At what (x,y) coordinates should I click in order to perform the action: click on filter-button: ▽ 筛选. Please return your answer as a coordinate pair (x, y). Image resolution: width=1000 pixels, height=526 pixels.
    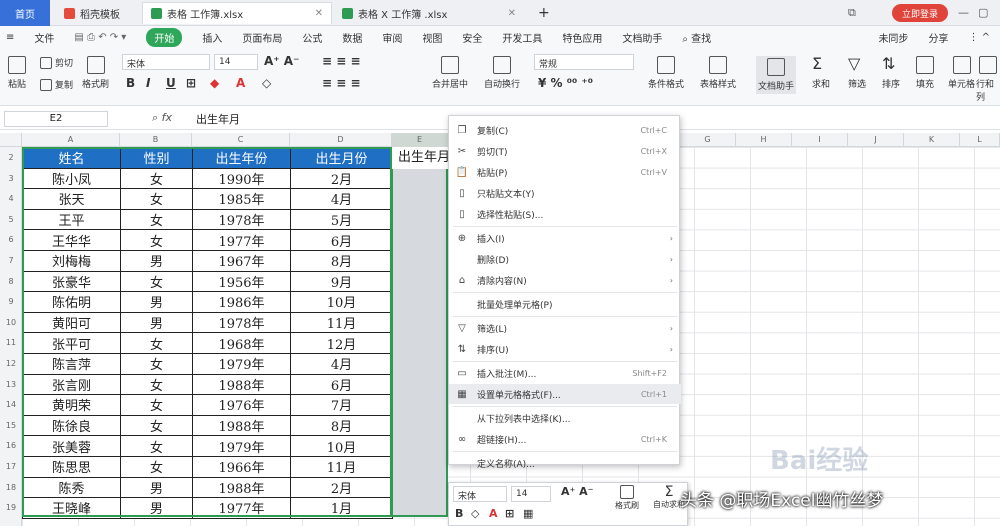
    Looking at the image, I should click on (857, 73).